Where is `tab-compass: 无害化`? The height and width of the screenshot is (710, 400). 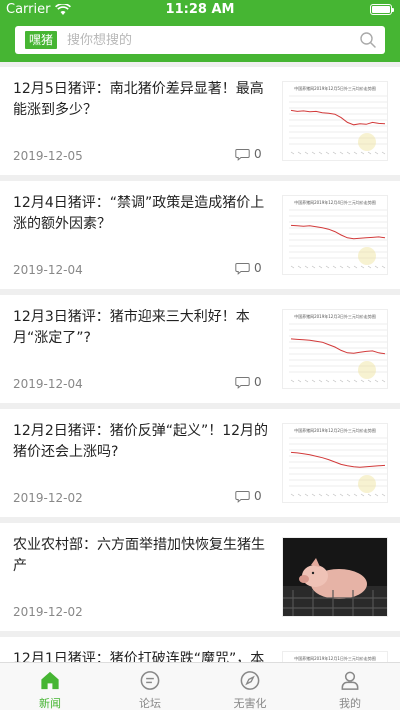 tab-compass: 无害化 is located at coordinates (250, 686).